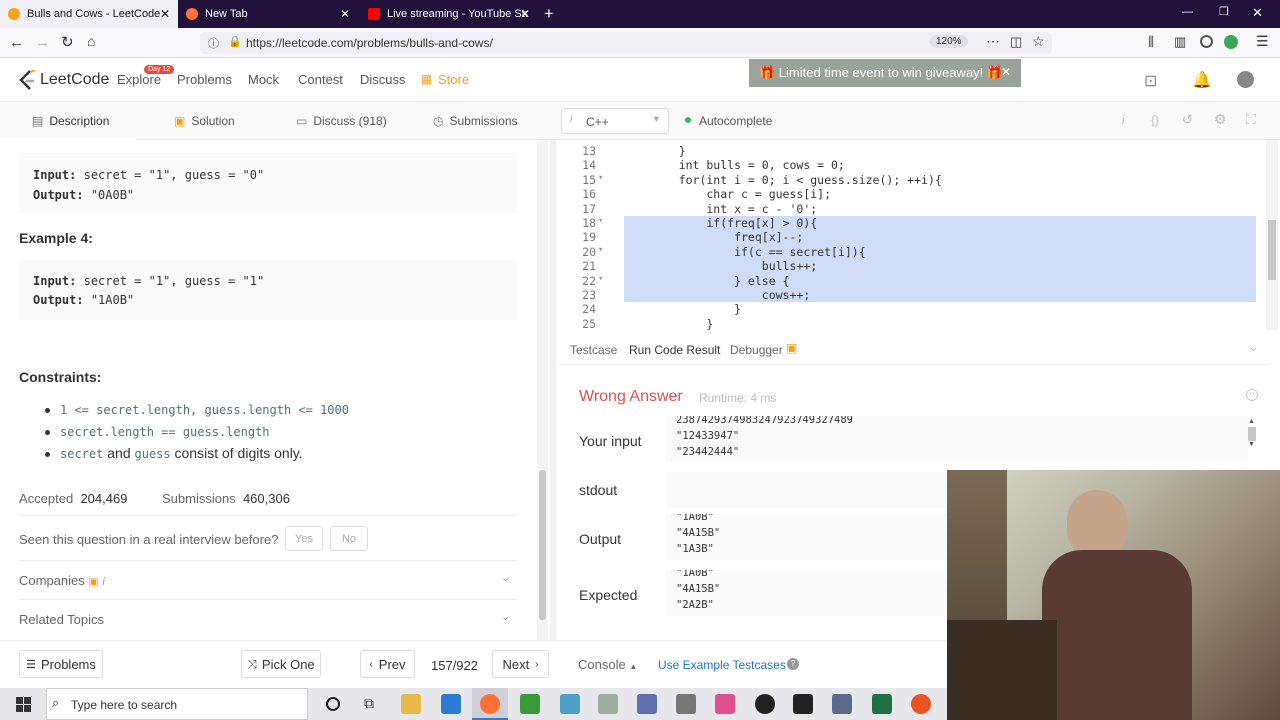  Describe the element at coordinates (530, 704) in the screenshot. I see `notepad-icon` at that location.